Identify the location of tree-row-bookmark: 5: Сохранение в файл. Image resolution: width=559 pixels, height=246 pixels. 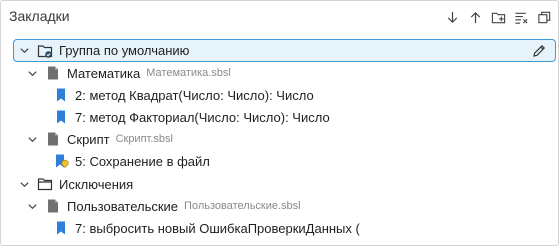
(279, 161).